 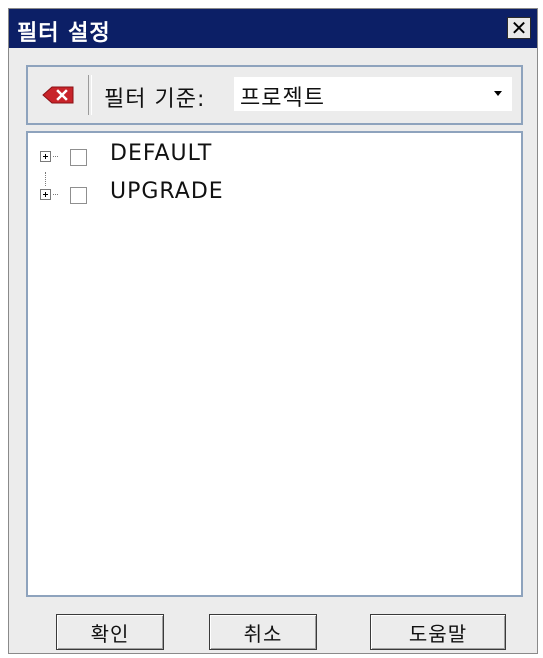 What do you see at coordinates (90, 95) in the screenshot?
I see `toolbar-separator` at bounding box center [90, 95].